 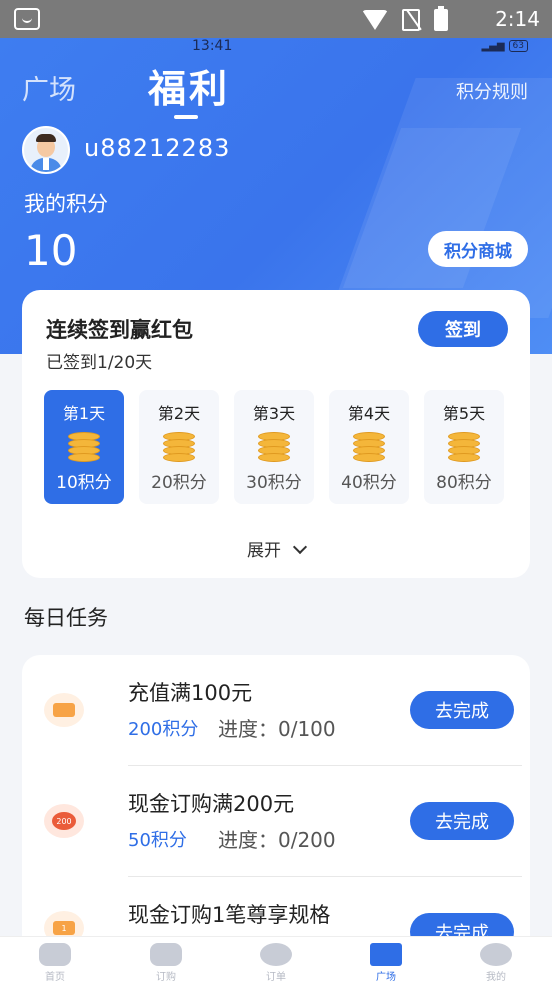 I want to click on day-label: 第5天, so click(x=464, y=413).